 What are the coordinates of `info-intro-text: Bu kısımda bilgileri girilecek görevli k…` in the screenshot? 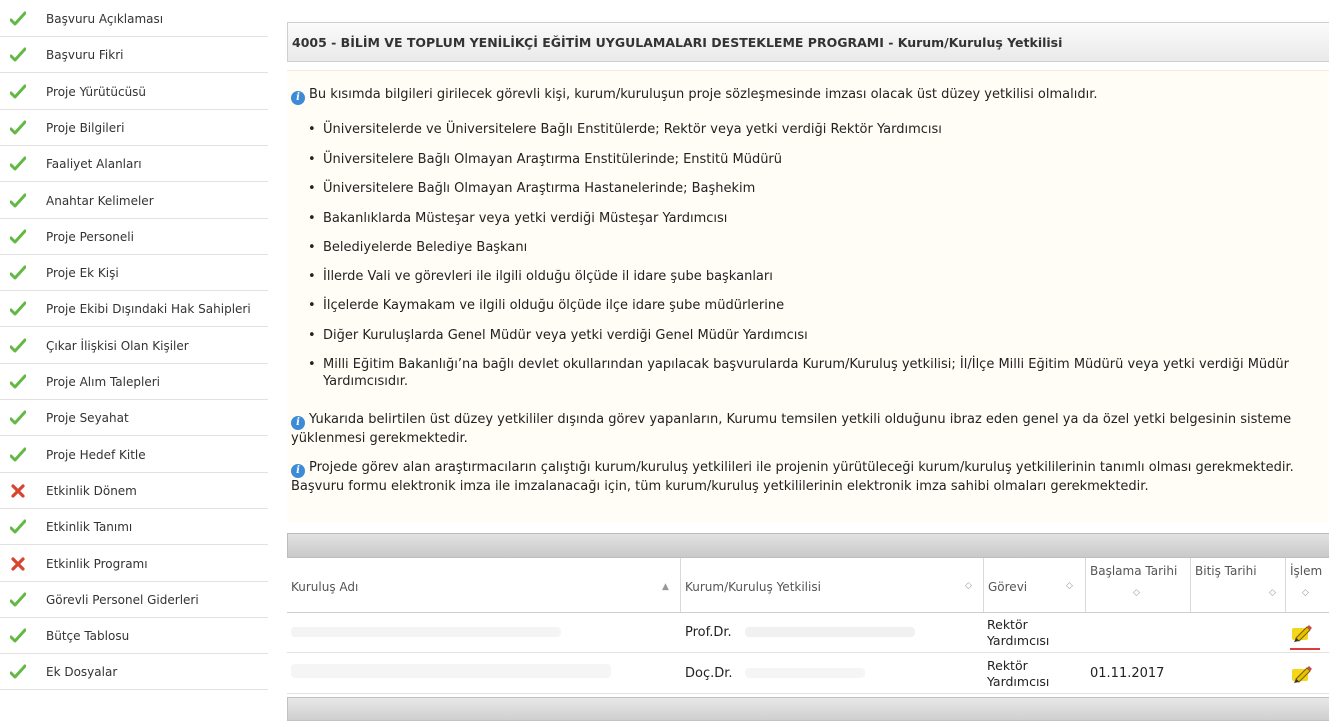 It's located at (703, 94).